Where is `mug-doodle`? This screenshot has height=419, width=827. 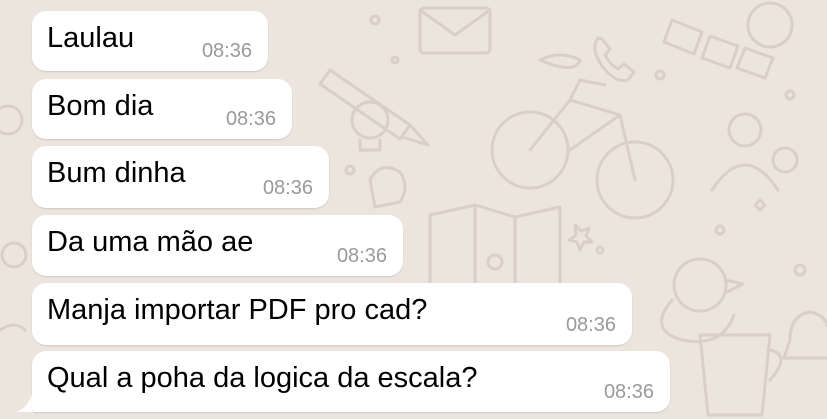
mug-doodle is located at coordinates (740, 375).